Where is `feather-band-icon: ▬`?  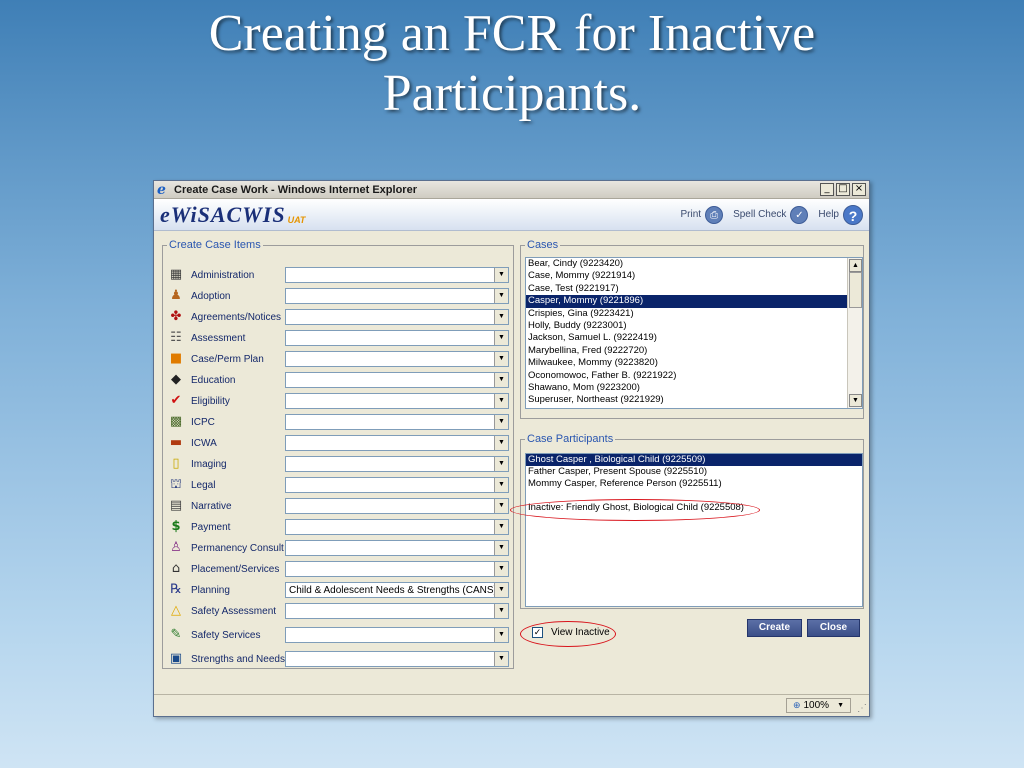 feather-band-icon: ▬ is located at coordinates (176, 442).